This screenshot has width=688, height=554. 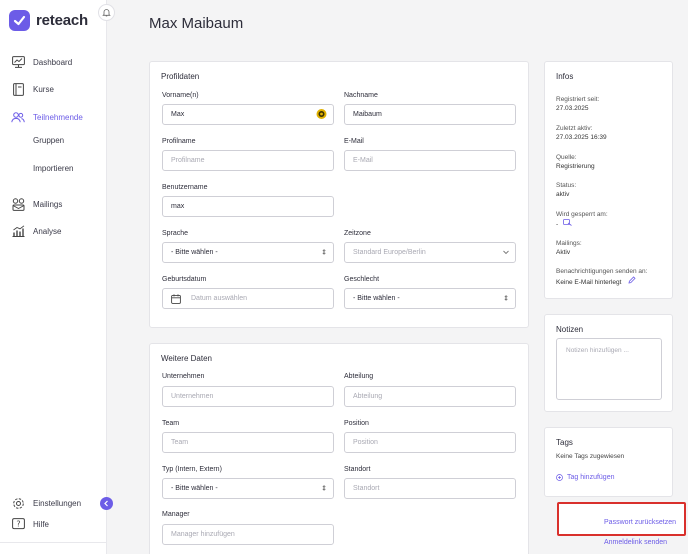 What do you see at coordinates (176, 514) in the screenshot?
I see `manager-label: Manager` at bounding box center [176, 514].